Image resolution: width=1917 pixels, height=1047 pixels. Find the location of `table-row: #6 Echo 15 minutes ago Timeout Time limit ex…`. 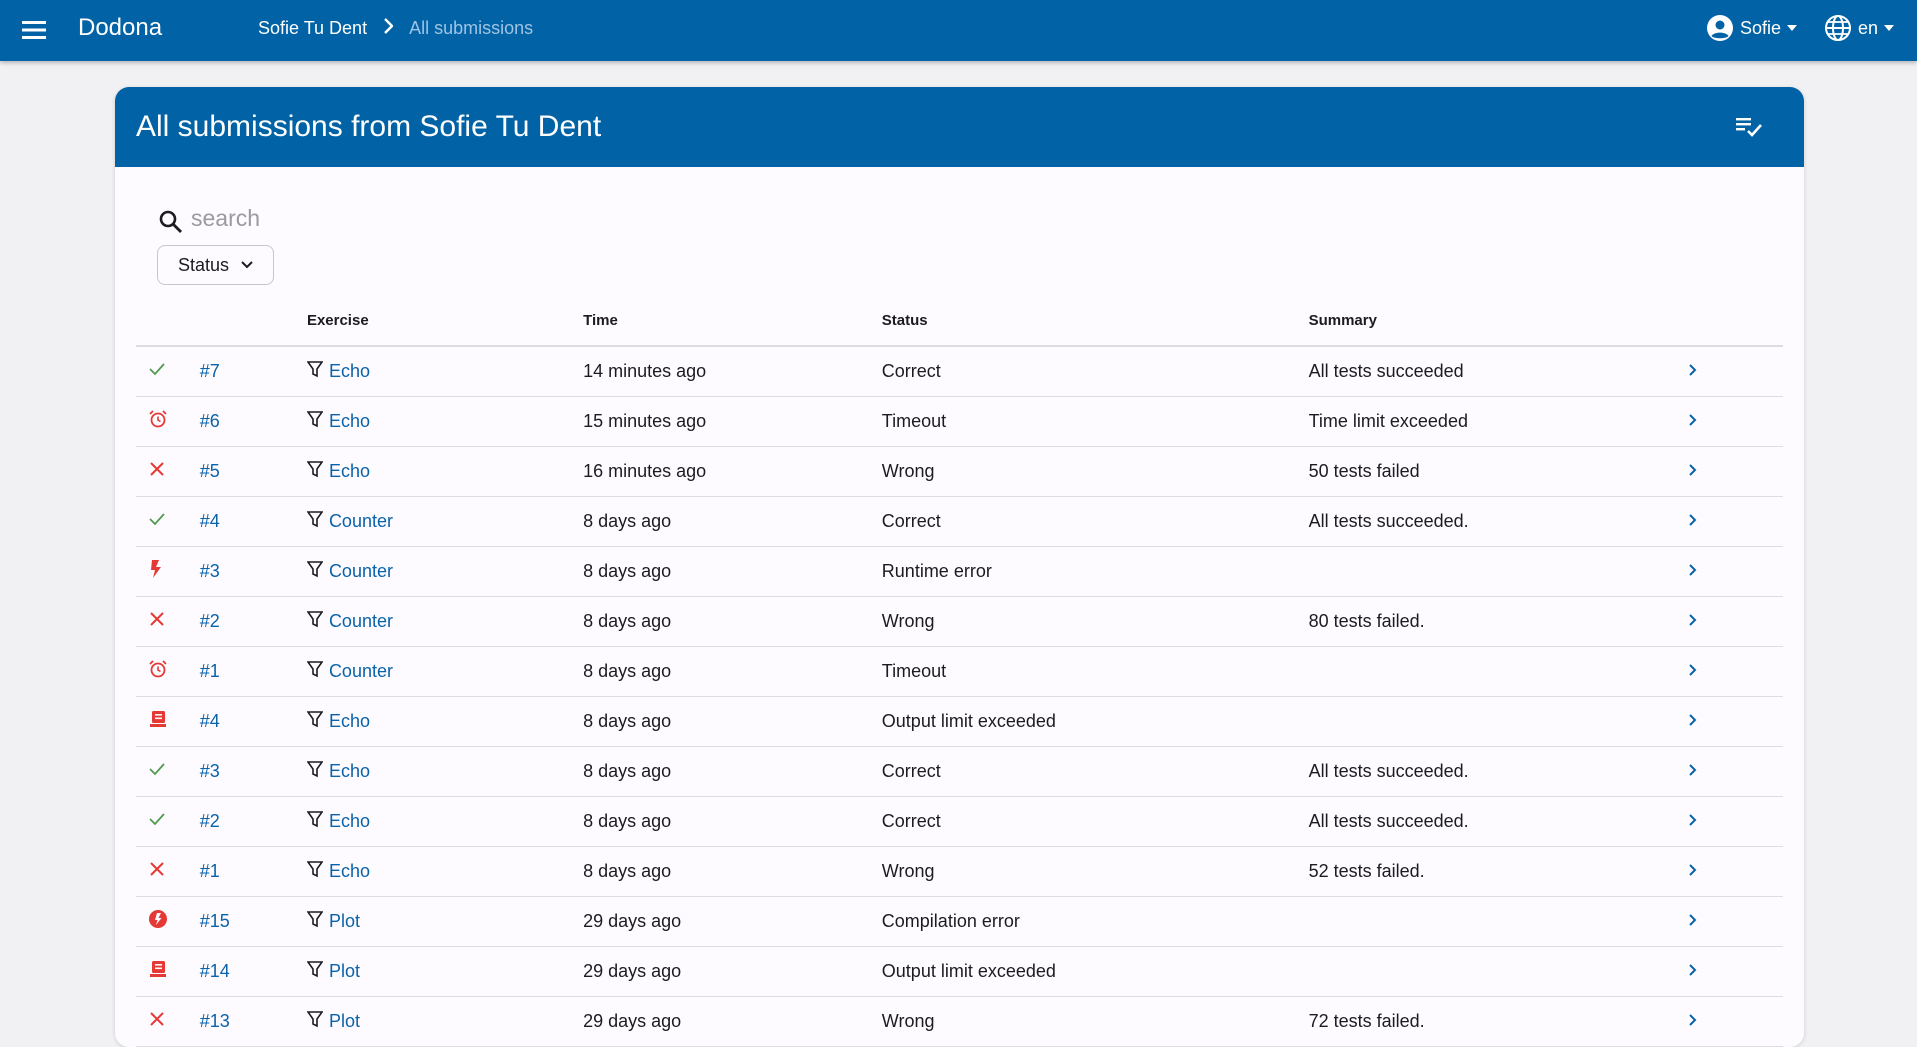

table-row: #6 Echo 15 minutes ago Timeout Time limit ex… is located at coordinates (959, 421).